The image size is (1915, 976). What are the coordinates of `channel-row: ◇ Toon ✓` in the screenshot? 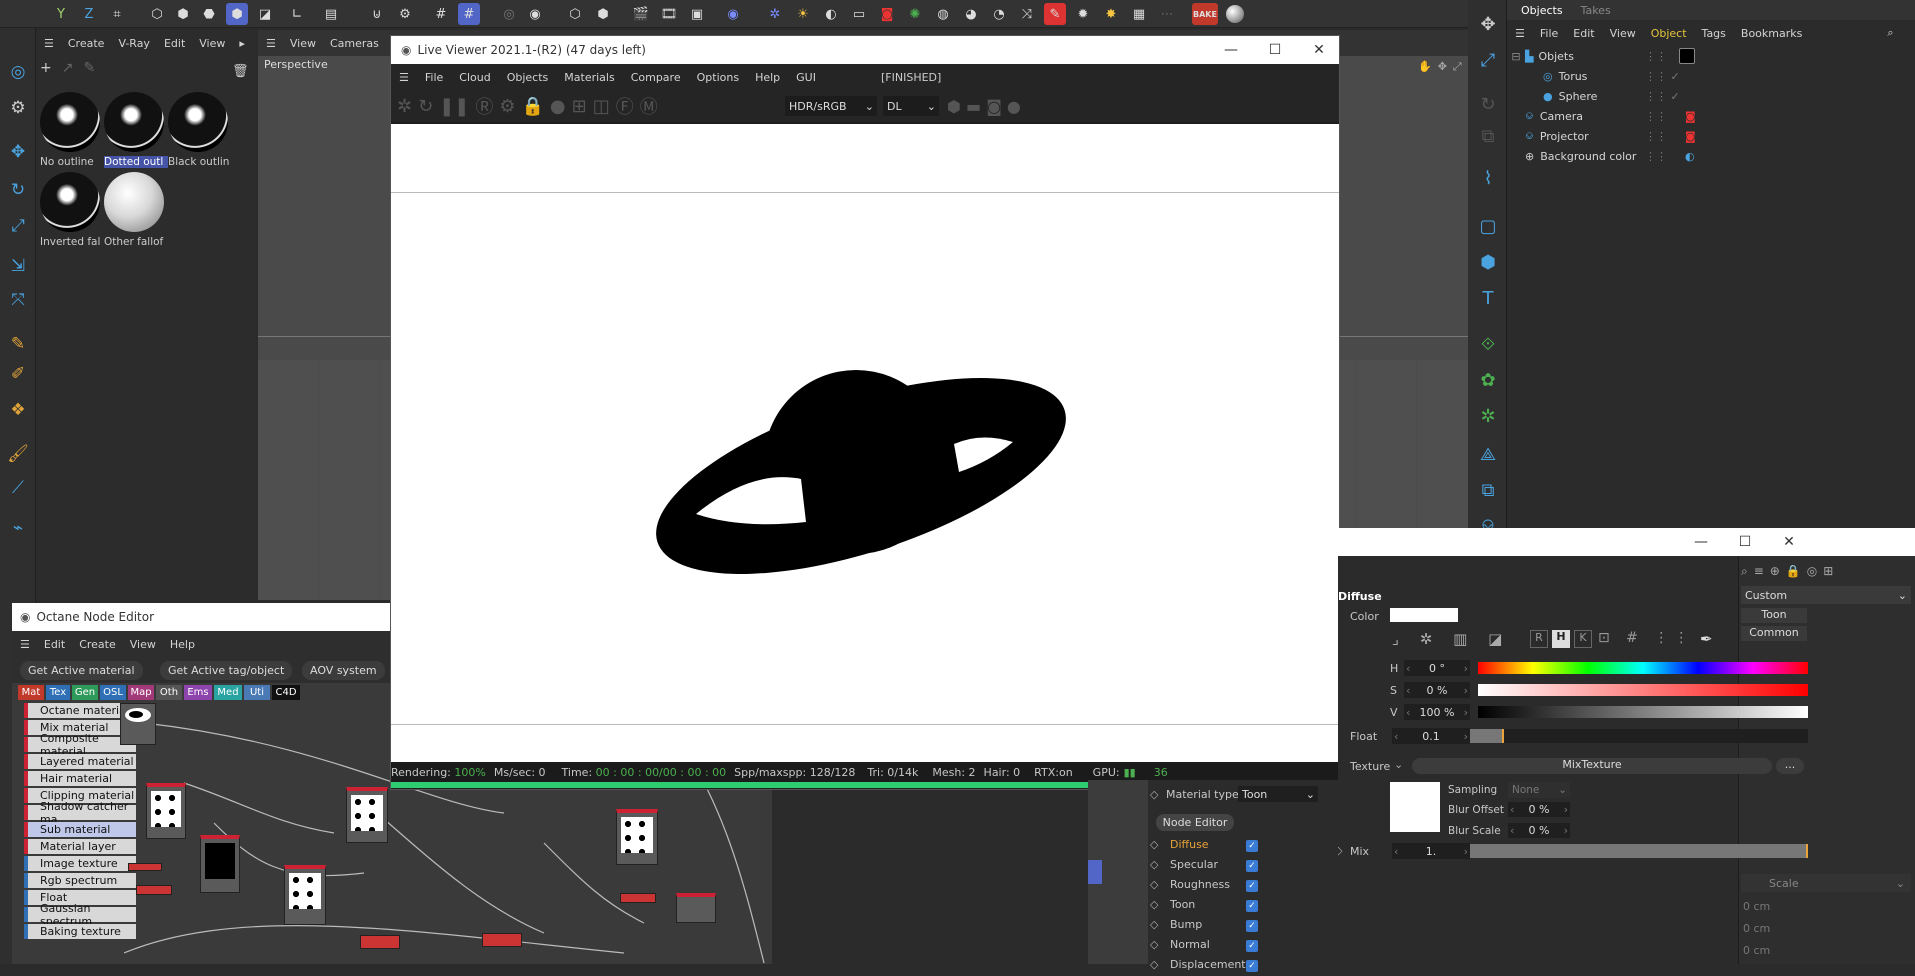 It's located at (1240, 907).